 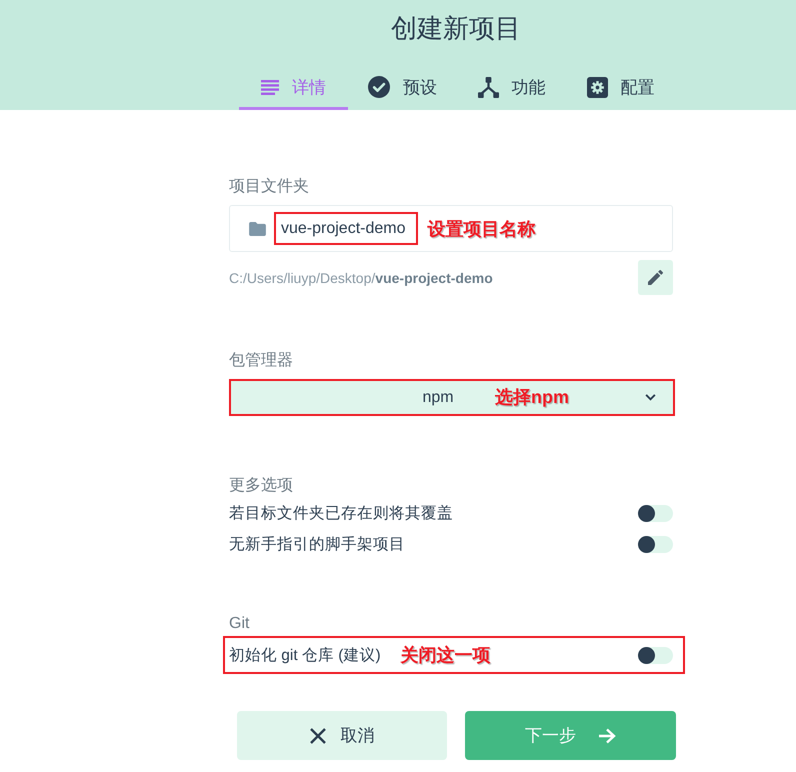 I want to click on section-label: 更多选项, so click(x=261, y=486).